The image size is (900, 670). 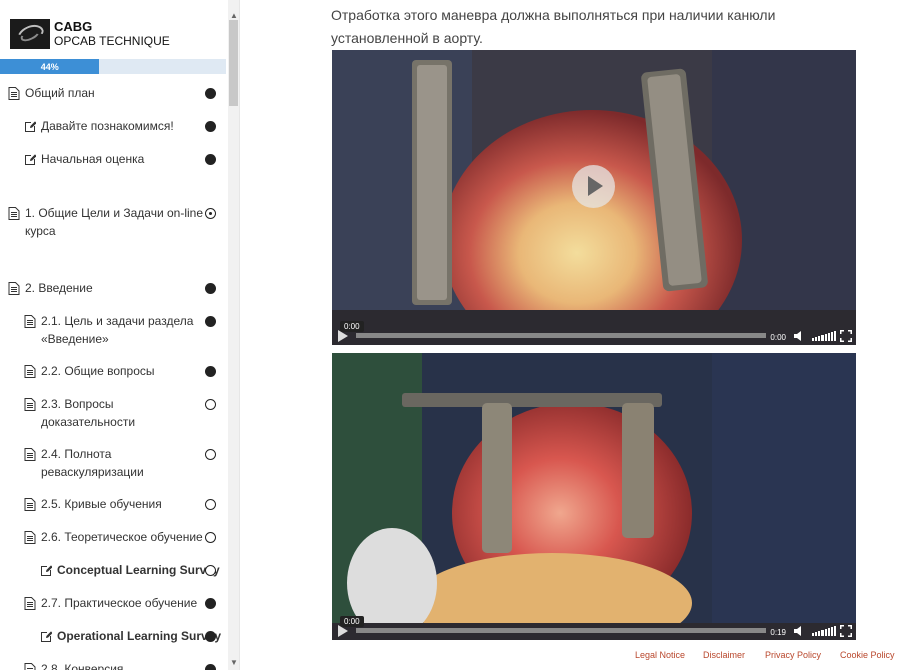 What do you see at coordinates (88, 413) in the screenshot?
I see `nav-item-label: 2.3. Вопросы доказательности` at bounding box center [88, 413].